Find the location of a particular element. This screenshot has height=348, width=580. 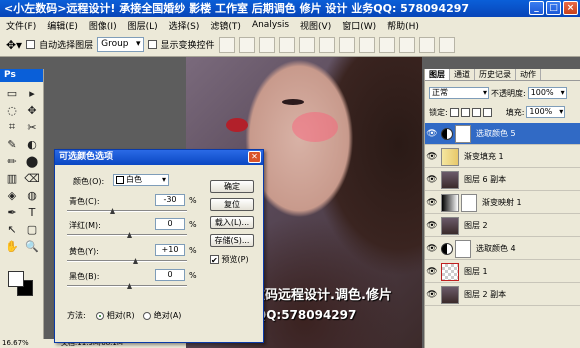

layer-row: 👁 渐变填充 1 is located at coordinates (502, 157).